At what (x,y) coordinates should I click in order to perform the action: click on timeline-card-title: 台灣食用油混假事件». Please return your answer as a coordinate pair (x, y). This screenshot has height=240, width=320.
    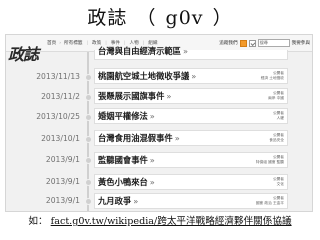
    Looking at the image, I should click on (139, 138).